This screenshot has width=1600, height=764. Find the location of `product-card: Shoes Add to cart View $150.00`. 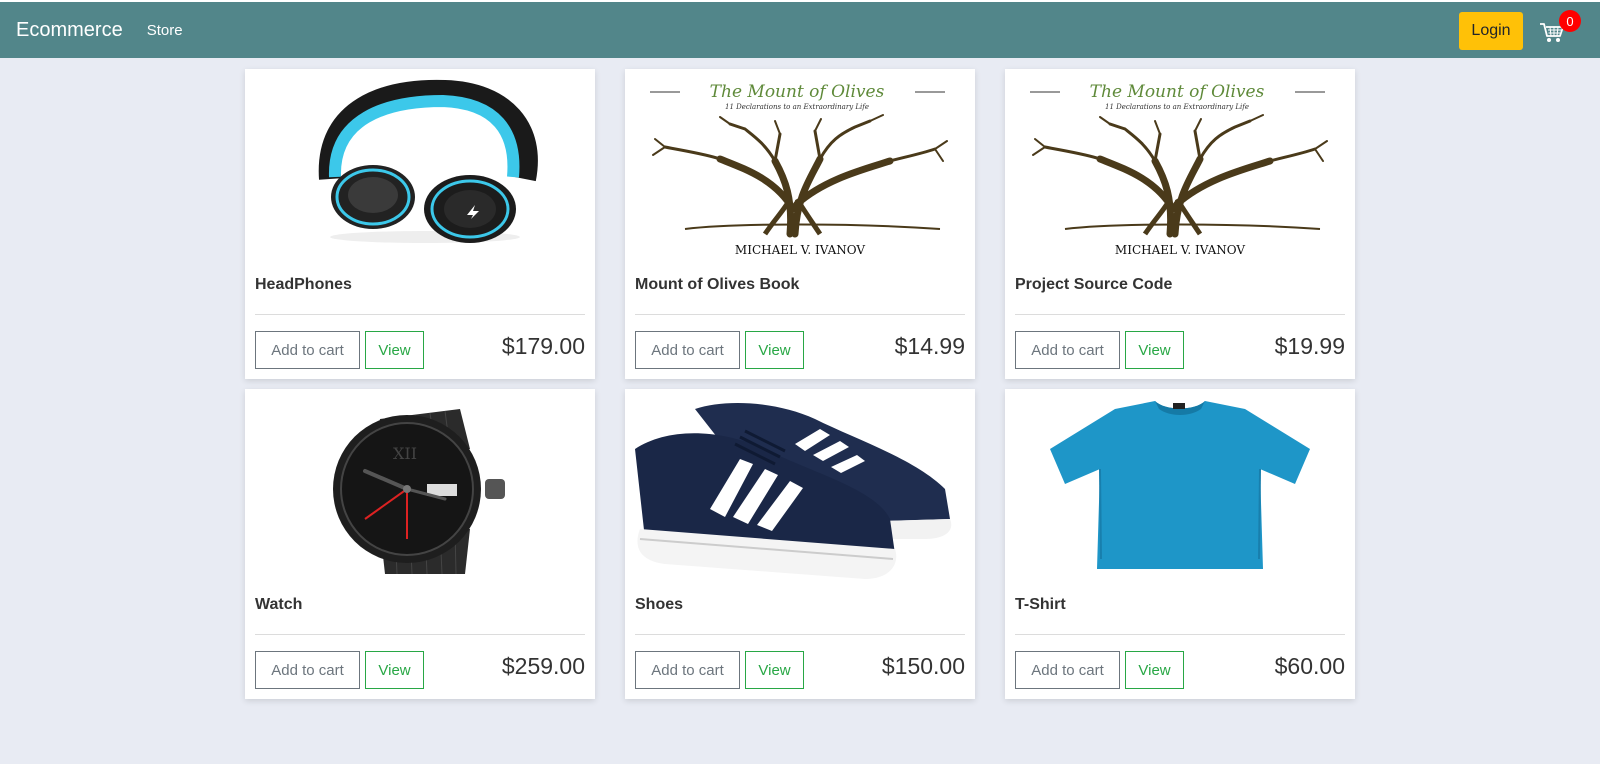

product-card: Shoes Add to cart View $150.00 is located at coordinates (800, 544).